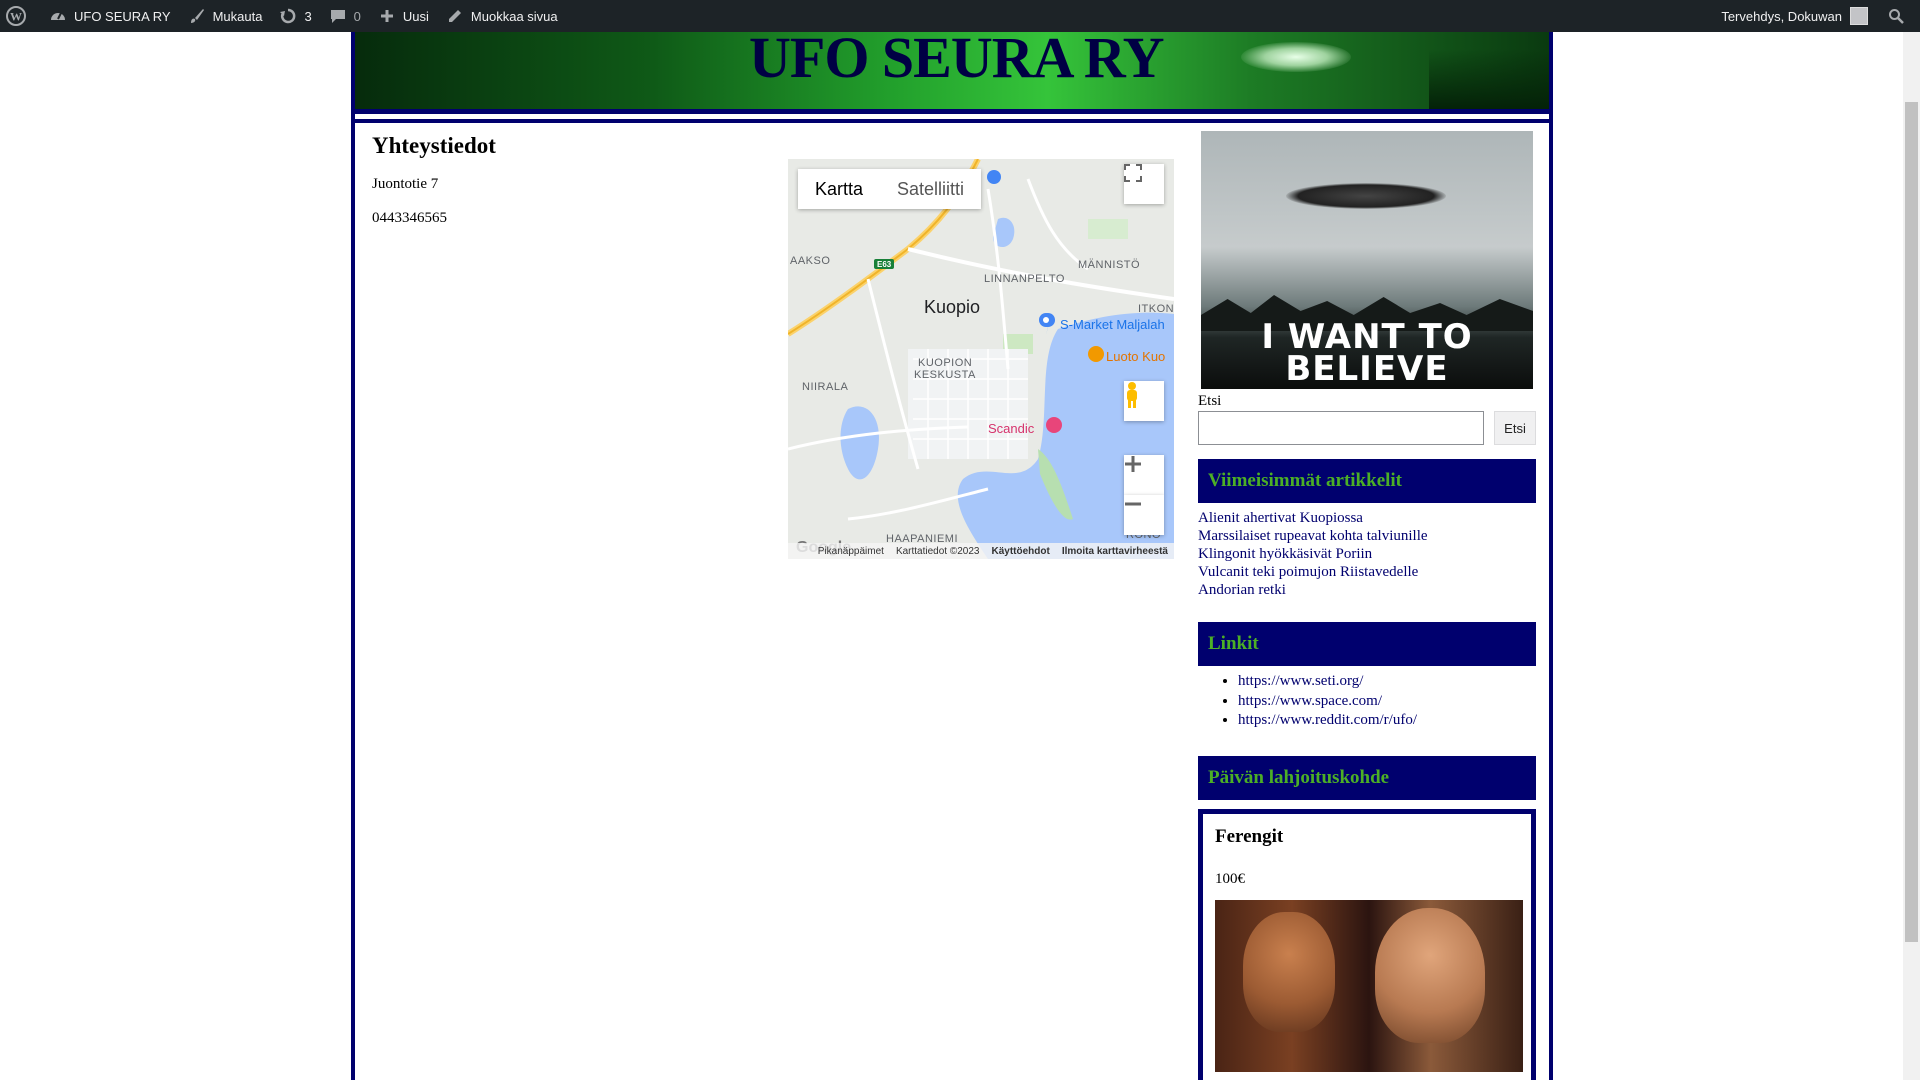 This screenshot has width=1920, height=1080. What do you see at coordinates (405, 184) in the screenshot?
I see `address-text: Juontotie 7` at bounding box center [405, 184].